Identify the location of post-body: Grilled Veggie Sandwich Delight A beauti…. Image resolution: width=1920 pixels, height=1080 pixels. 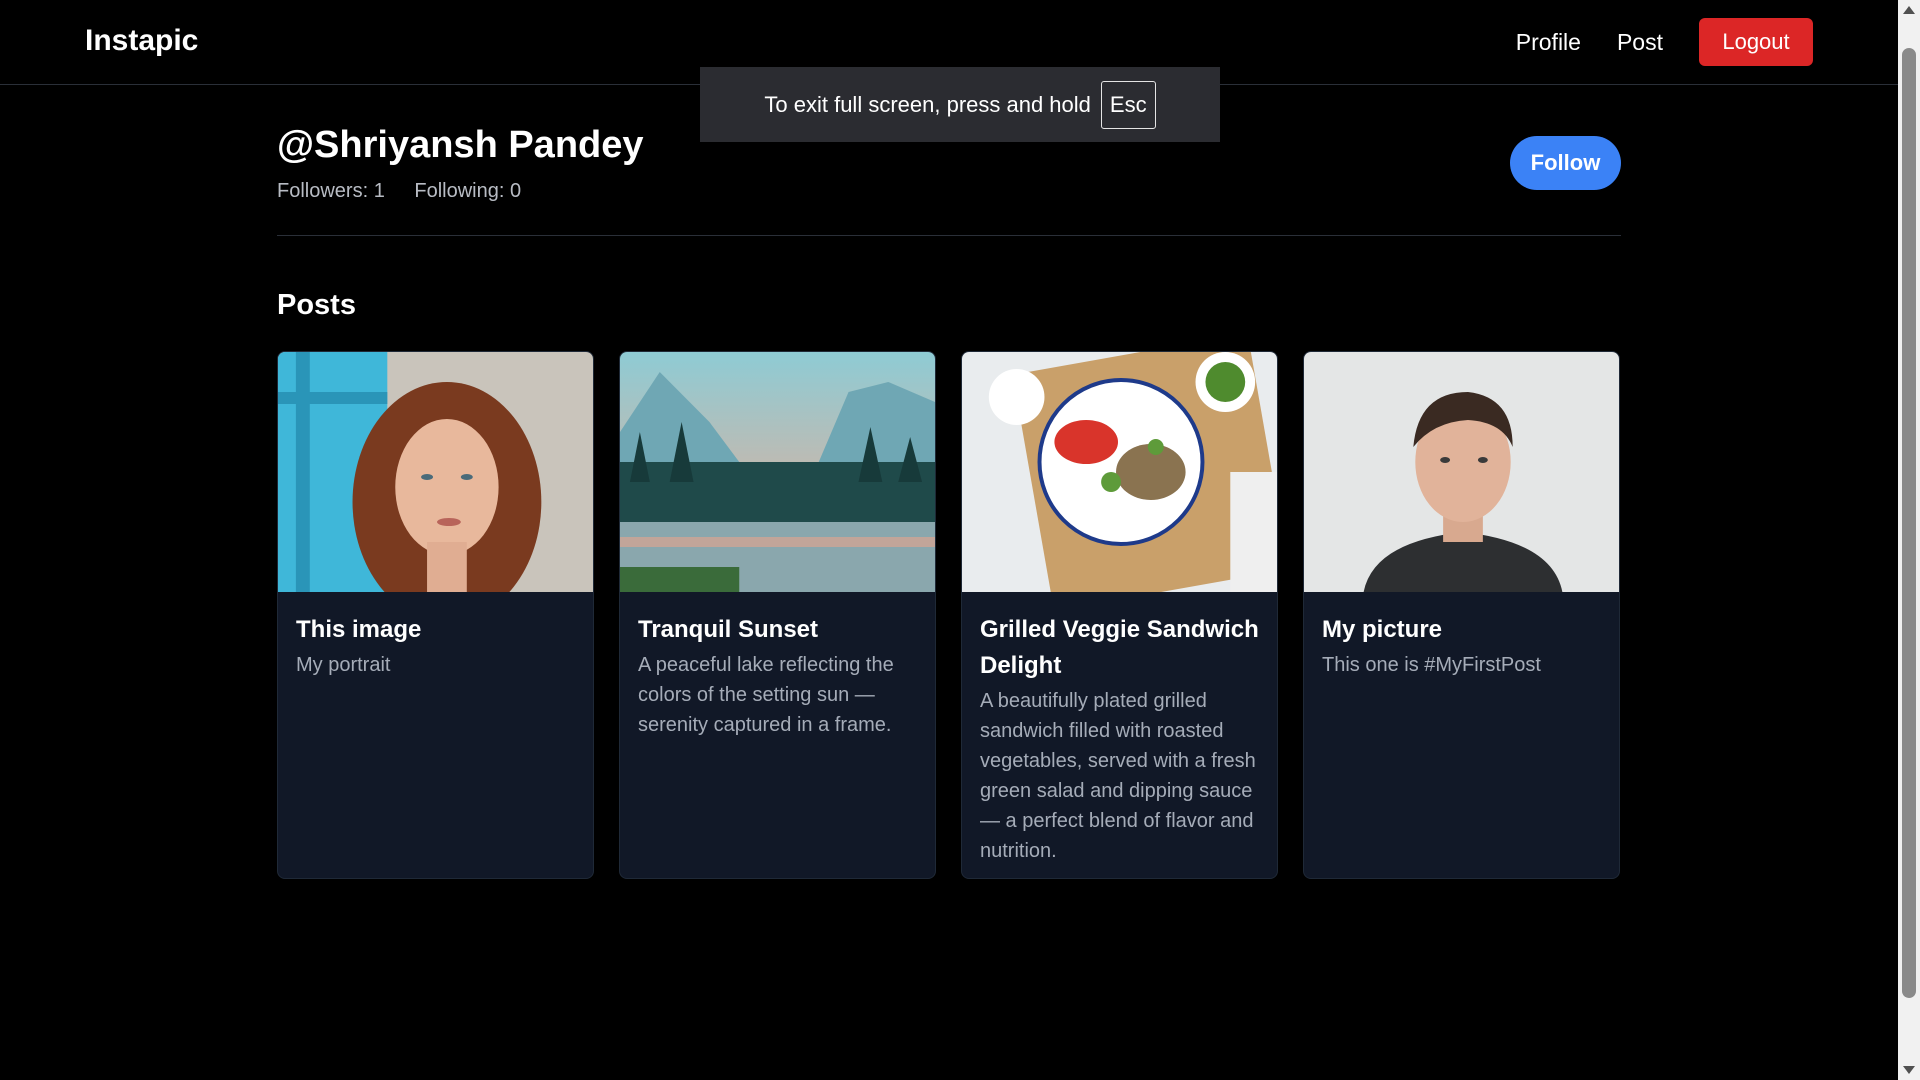
(1119, 735).